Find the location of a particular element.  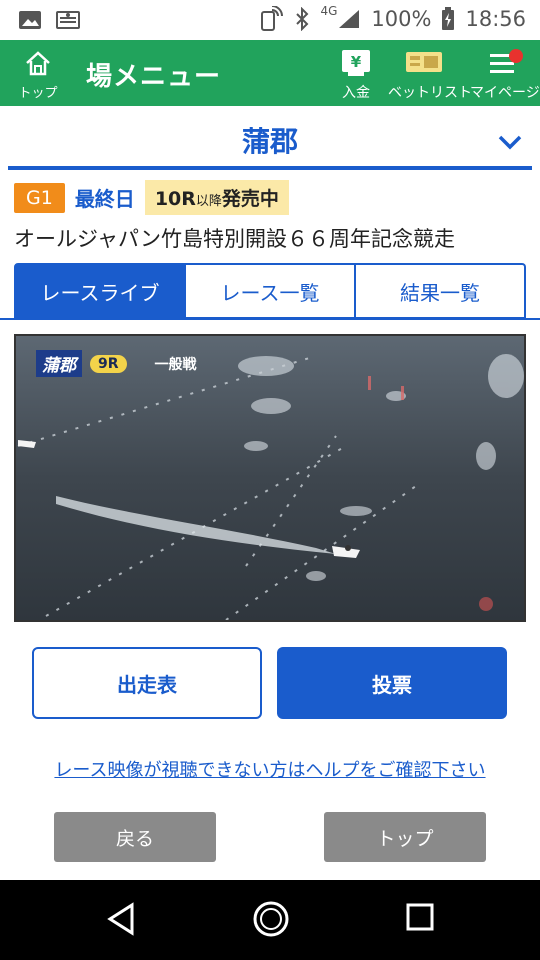

bluetooth-icon is located at coordinates (302, 19).